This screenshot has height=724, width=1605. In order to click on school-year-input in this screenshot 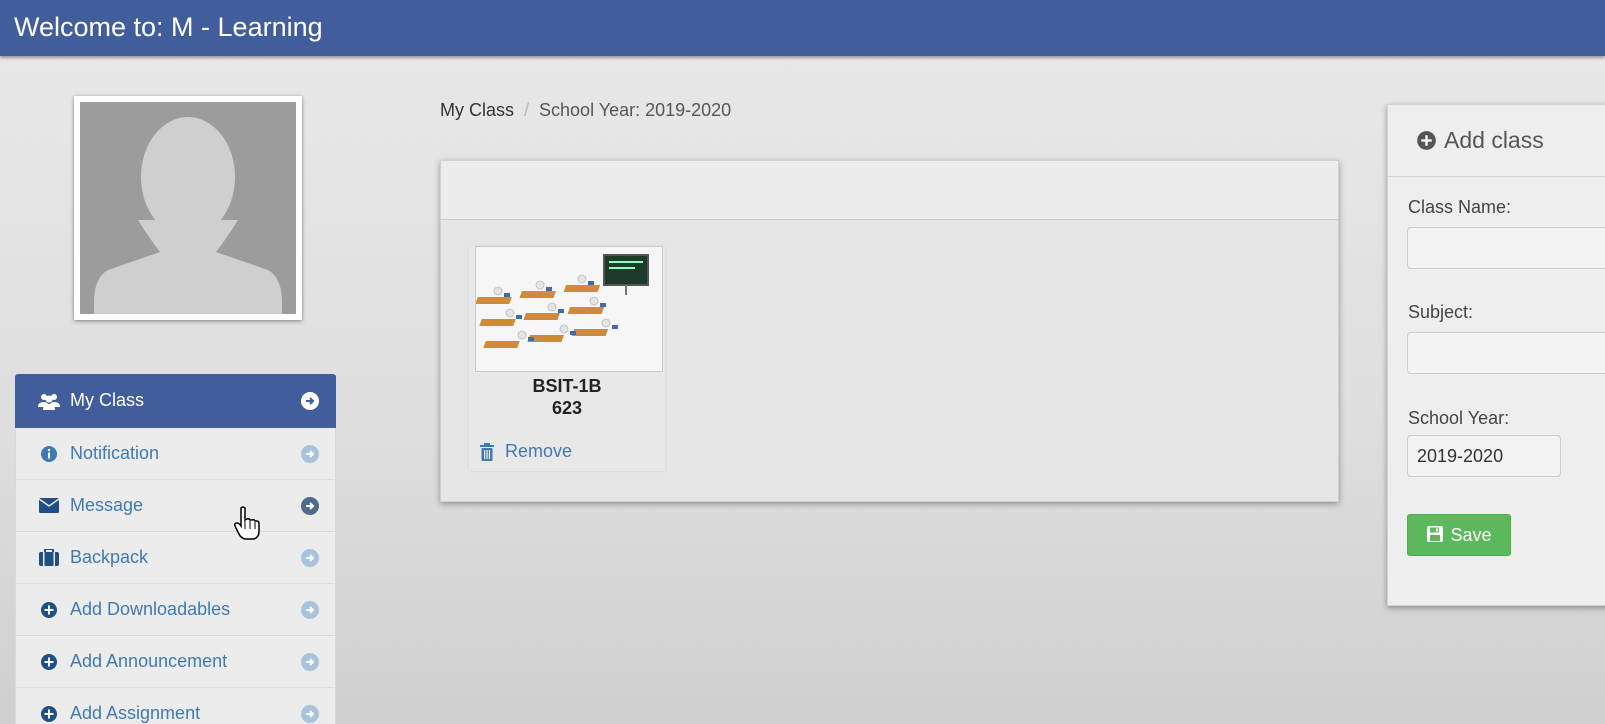, I will do `click(1484, 456)`.